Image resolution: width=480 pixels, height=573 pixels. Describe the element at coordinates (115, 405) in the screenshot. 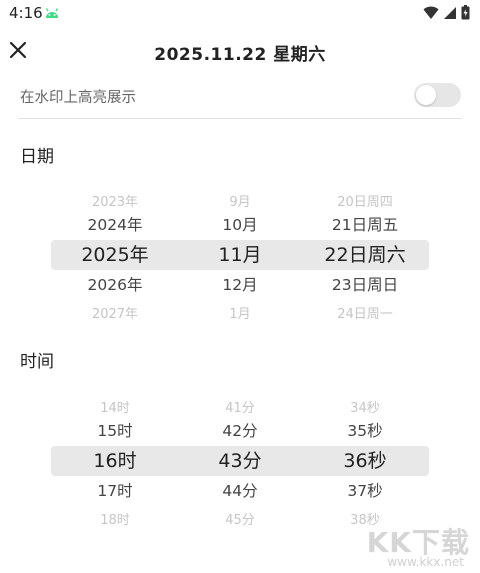

I see `hour-option: 14时` at that location.